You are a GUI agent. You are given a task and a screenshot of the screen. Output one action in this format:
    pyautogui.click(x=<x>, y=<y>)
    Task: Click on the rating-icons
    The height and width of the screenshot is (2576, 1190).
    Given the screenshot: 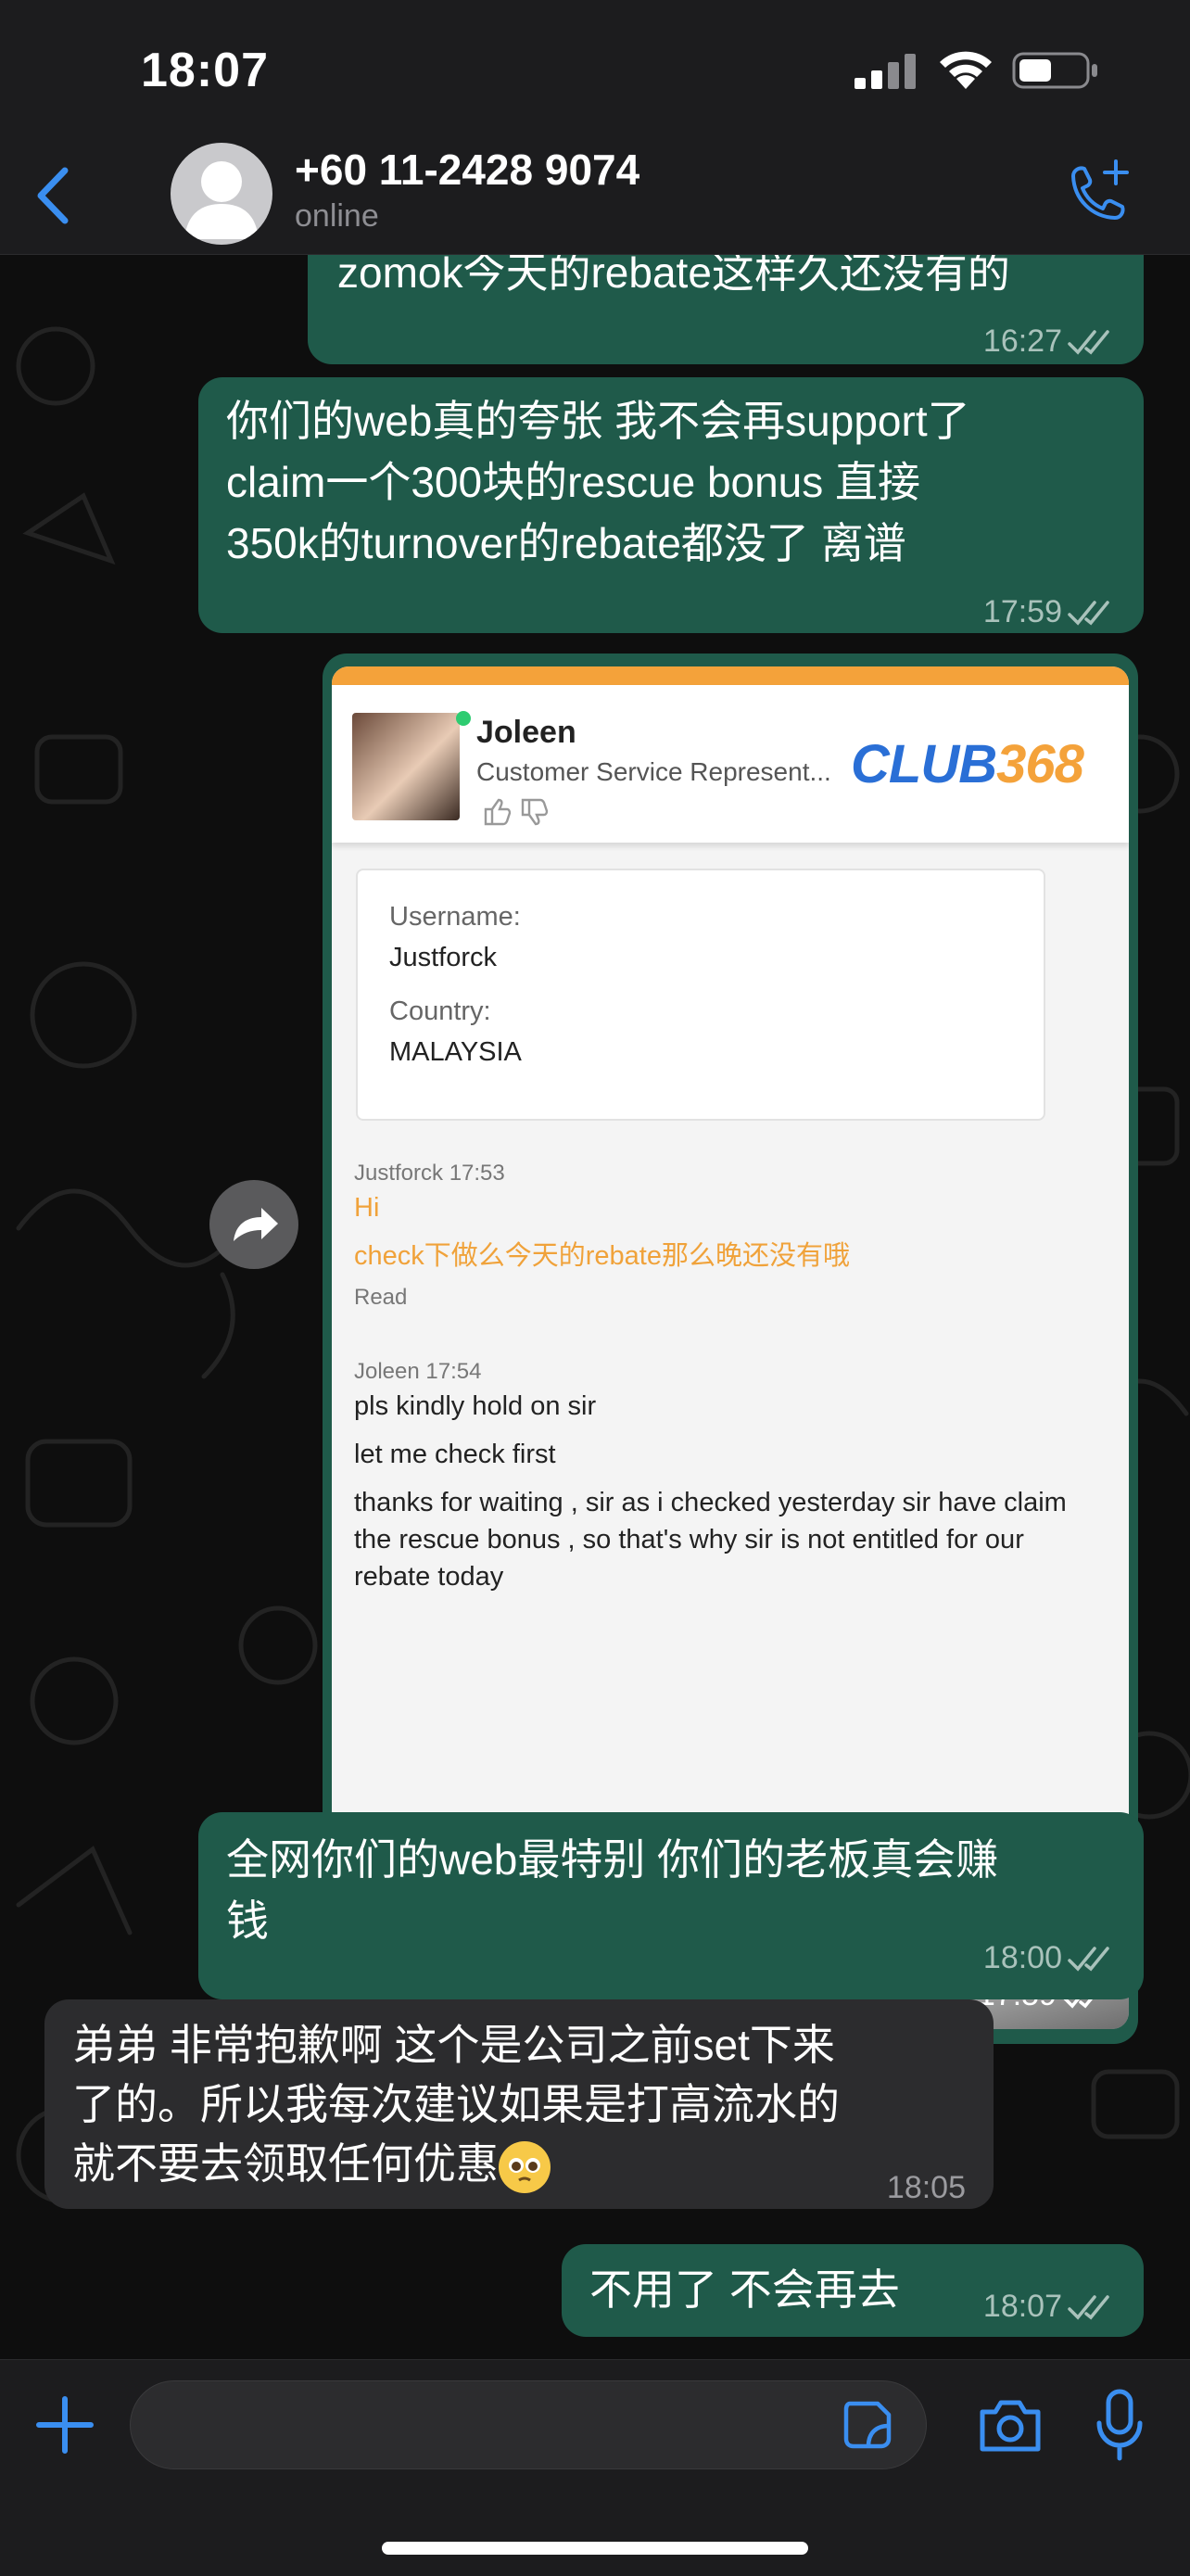 What is the action you would take?
    pyautogui.click(x=518, y=815)
    